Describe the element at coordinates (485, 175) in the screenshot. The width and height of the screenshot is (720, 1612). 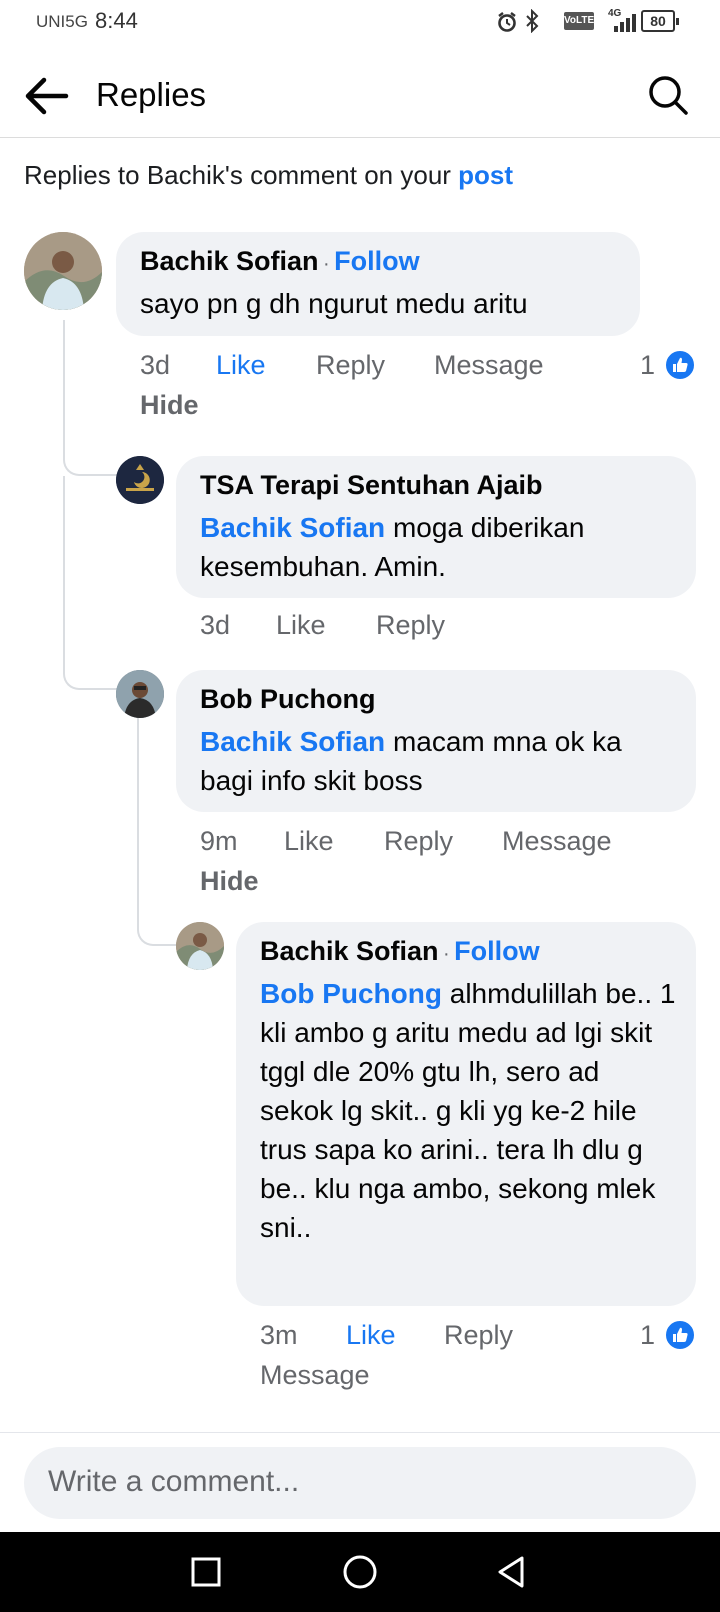
I see `post-link: post` at that location.